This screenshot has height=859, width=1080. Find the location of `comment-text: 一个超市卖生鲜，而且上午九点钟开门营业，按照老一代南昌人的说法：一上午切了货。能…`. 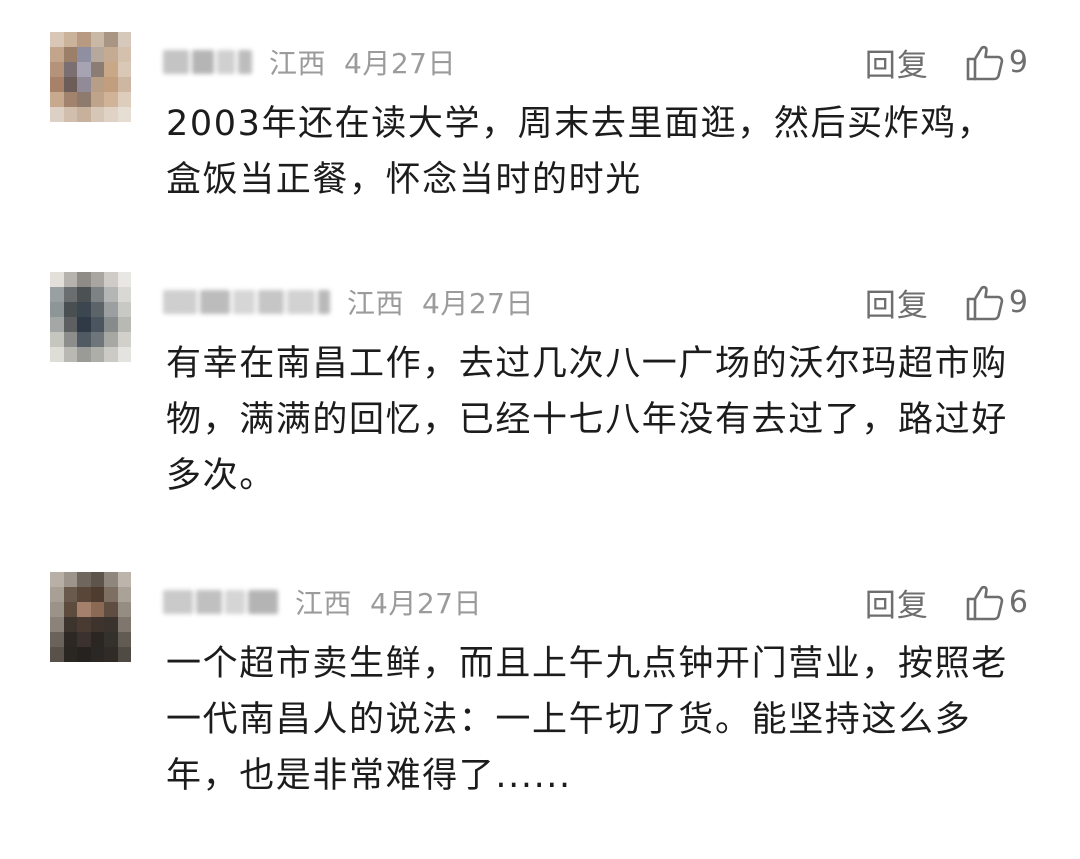

comment-text: 一个超市卖生鲜，而且上午九点钟开门营业，按照老一代南昌人的说法：一上午切了货。能… is located at coordinates (587, 720).